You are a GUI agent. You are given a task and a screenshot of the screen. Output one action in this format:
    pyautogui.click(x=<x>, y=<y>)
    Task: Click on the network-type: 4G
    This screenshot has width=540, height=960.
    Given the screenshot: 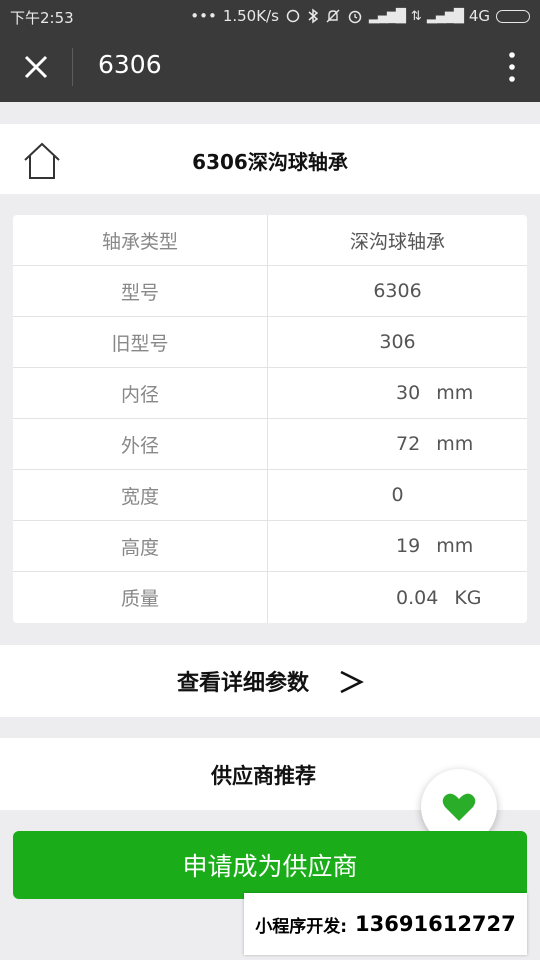 What is the action you would take?
    pyautogui.click(x=479, y=16)
    